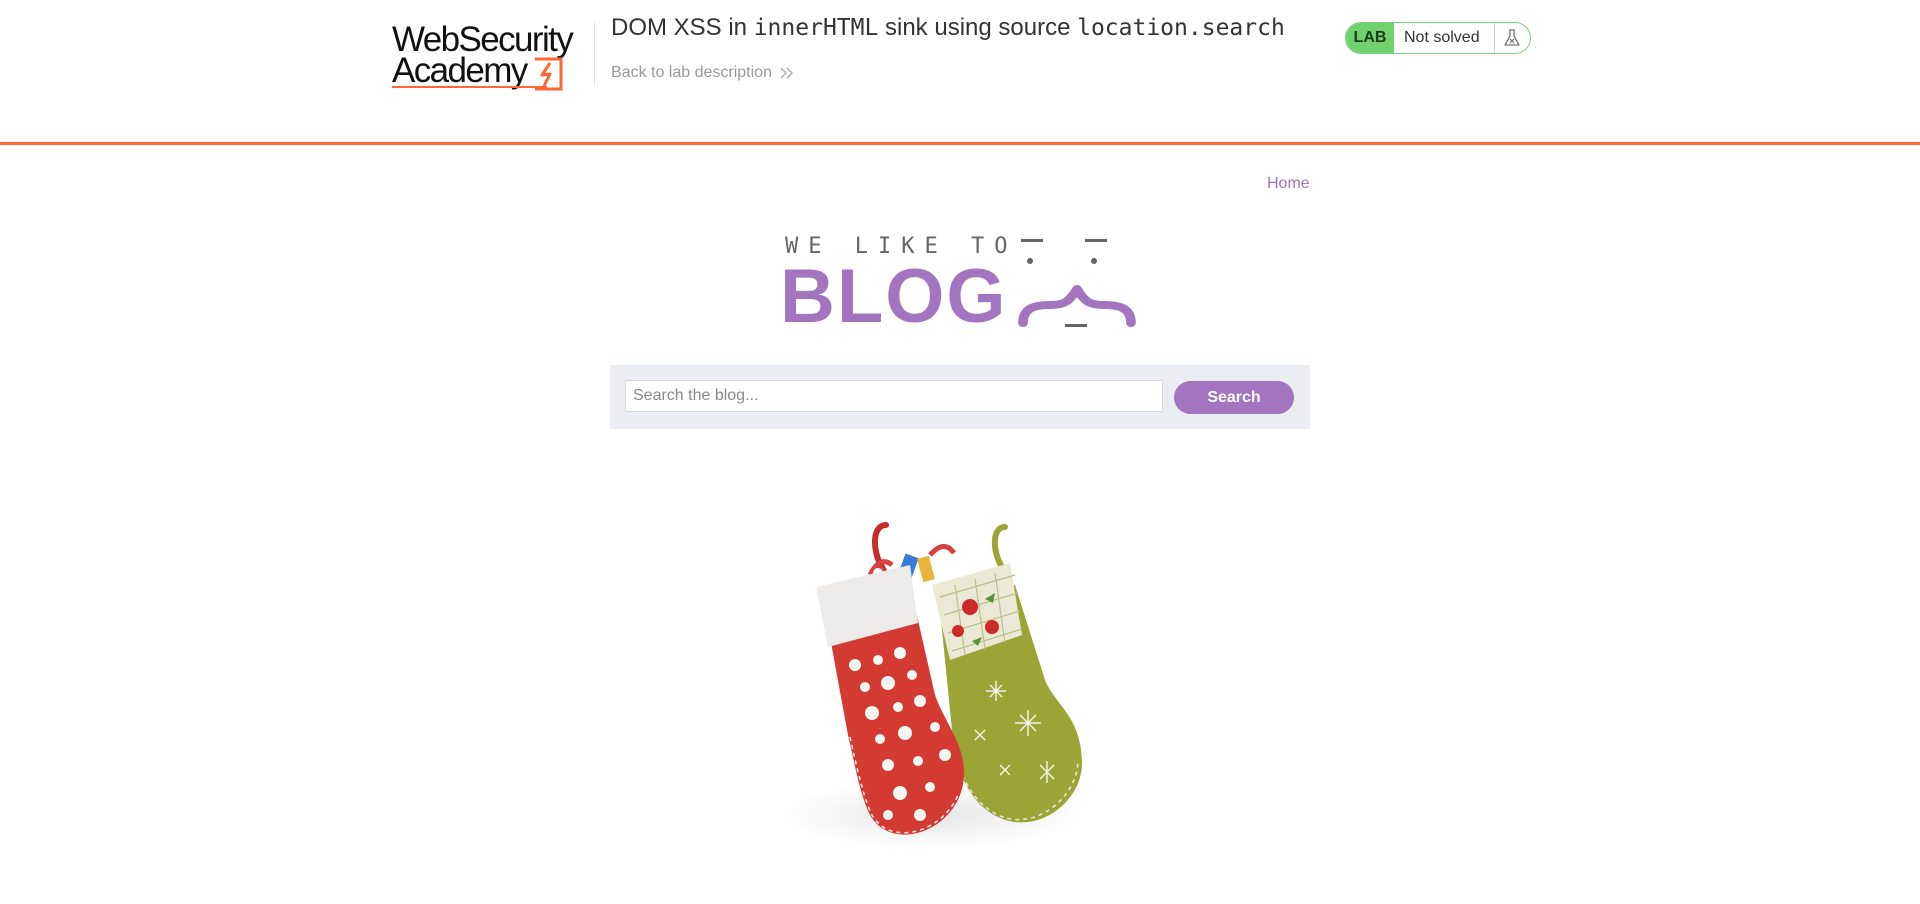  I want to click on blog-logo: WE LIKE TO BLOG, so click(960, 285).